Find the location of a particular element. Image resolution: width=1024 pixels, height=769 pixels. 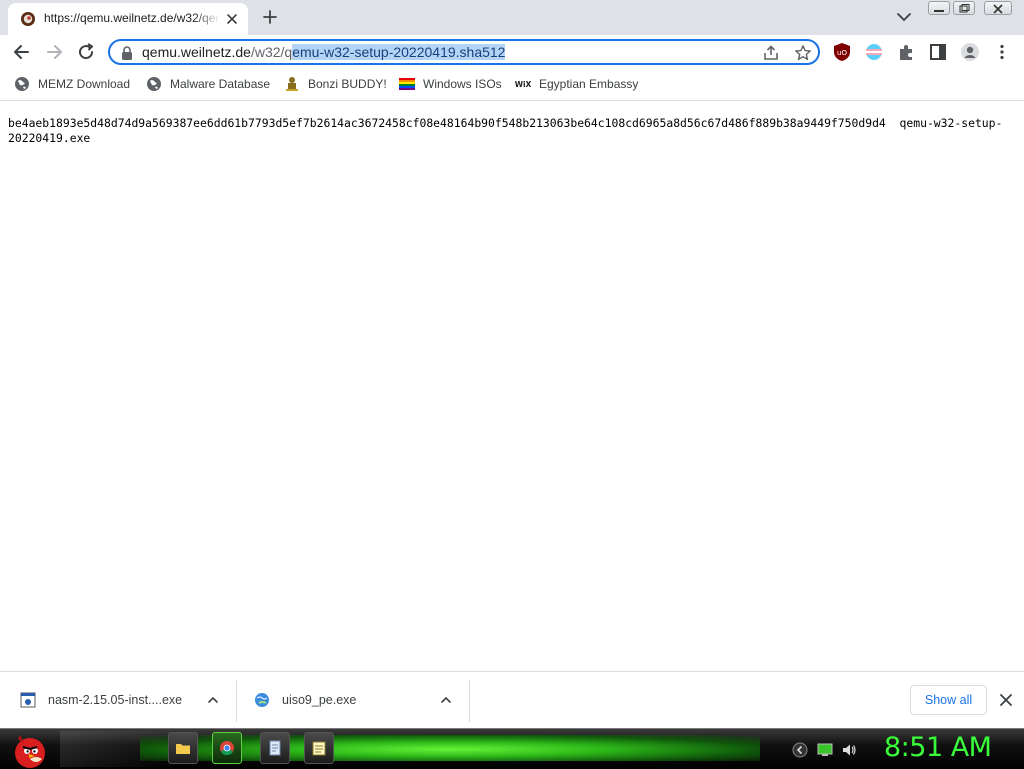

url-selected-text: emu-w32-setup-20220419.sha512 is located at coordinates (399, 52).